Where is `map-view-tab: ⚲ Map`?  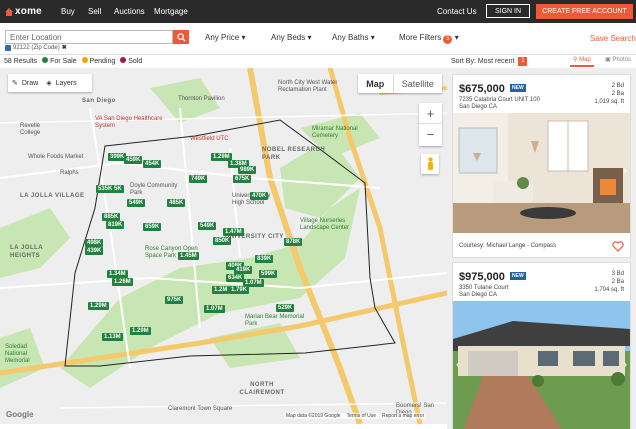 map-view-tab: ⚲ Map is located at coordinates (582, 61).